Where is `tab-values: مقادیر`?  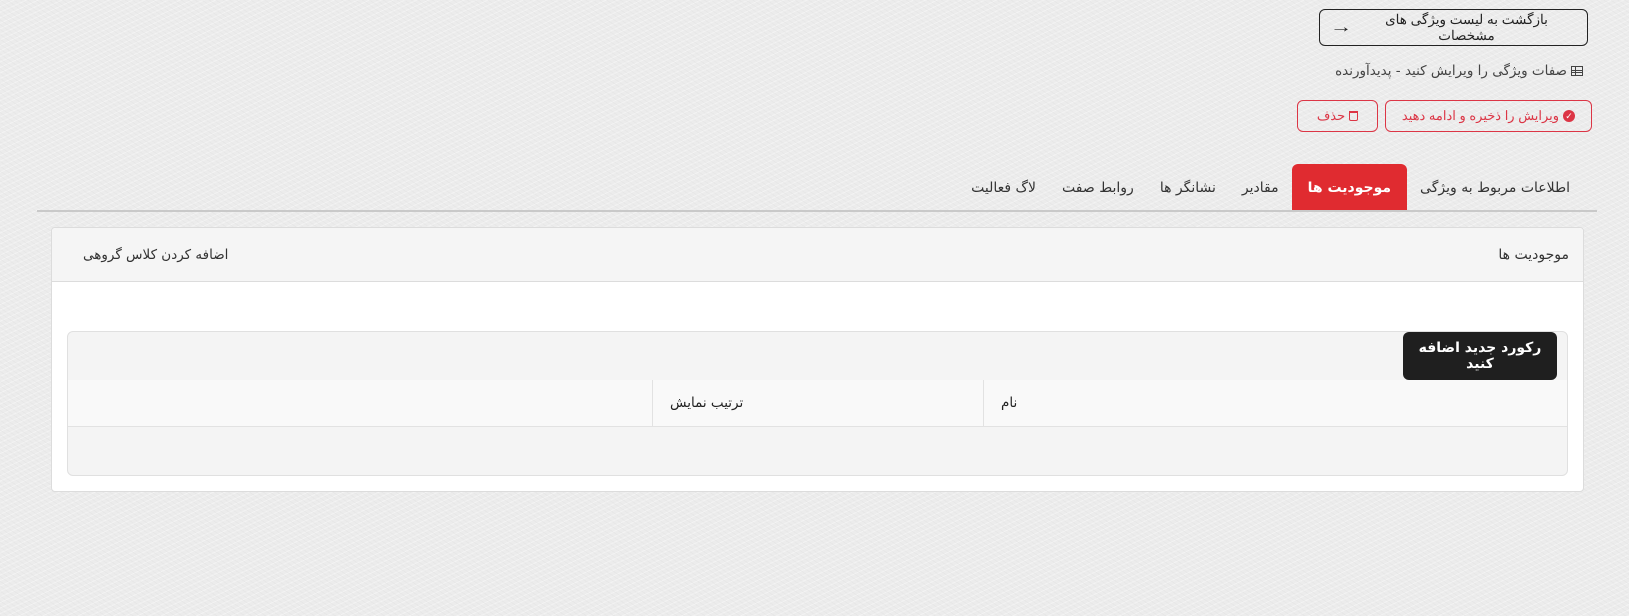
tab-values: مقادیر is located at coordinates (1260, 187).